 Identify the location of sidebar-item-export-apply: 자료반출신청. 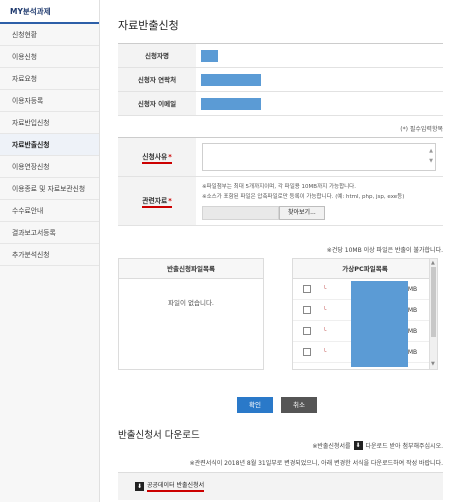
(49, 145).